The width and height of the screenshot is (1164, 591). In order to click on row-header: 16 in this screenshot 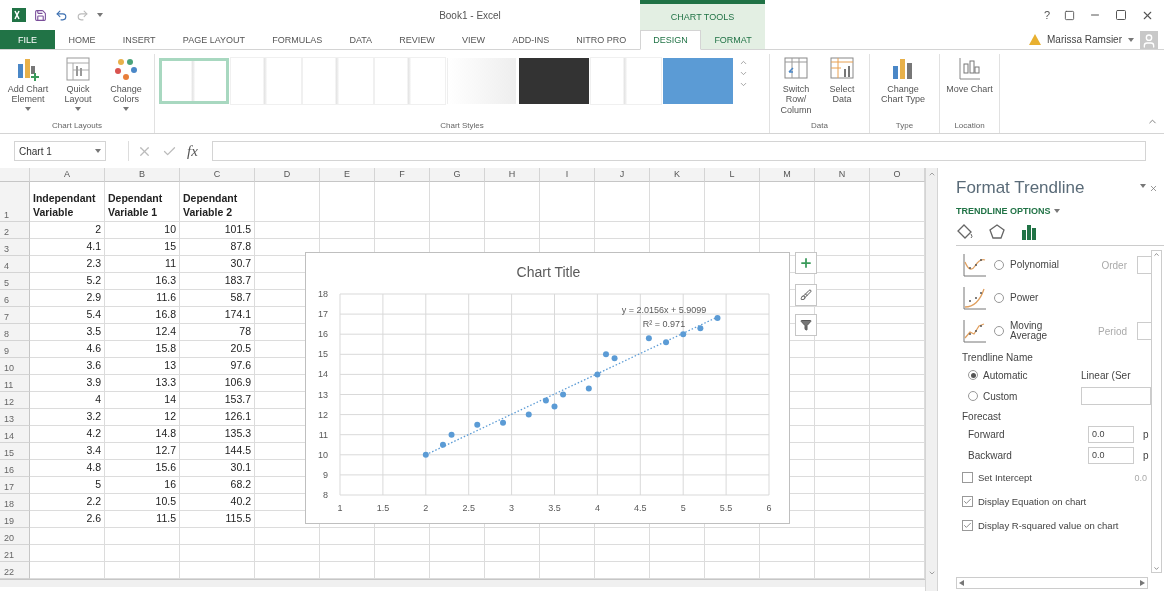, I will do `click(15, 468)`.